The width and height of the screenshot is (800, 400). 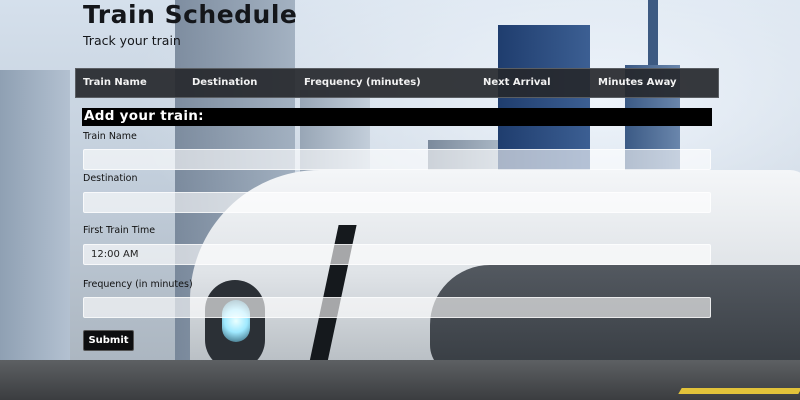 I want to click on column-header-frequency: Frequency (minutes), so click(x=362, y=82).